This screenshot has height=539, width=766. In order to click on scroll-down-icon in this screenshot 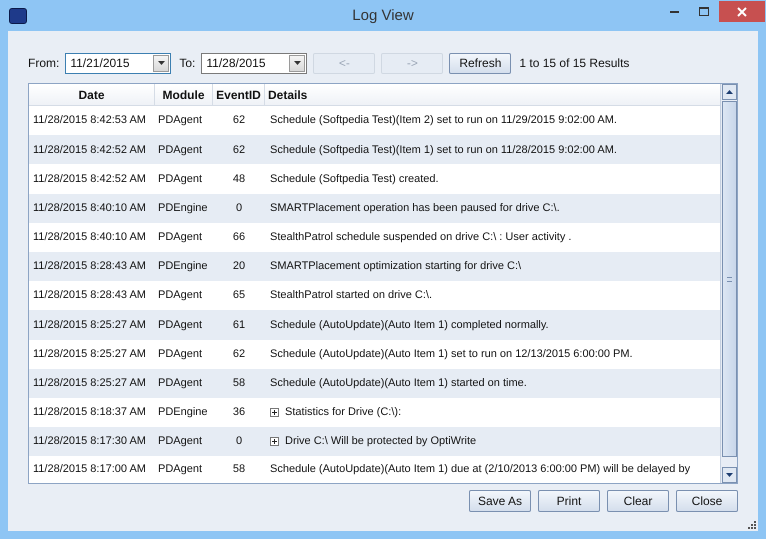, I will do `click(729, 475)`.